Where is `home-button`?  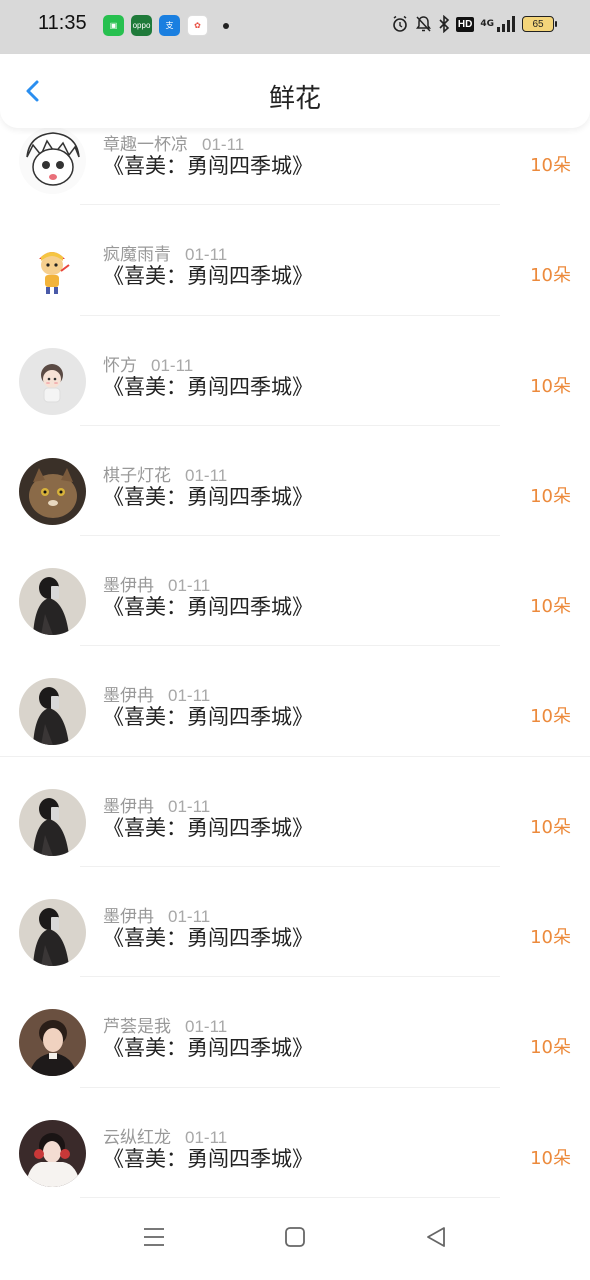 home-button is located at coordinates (295, 1239).